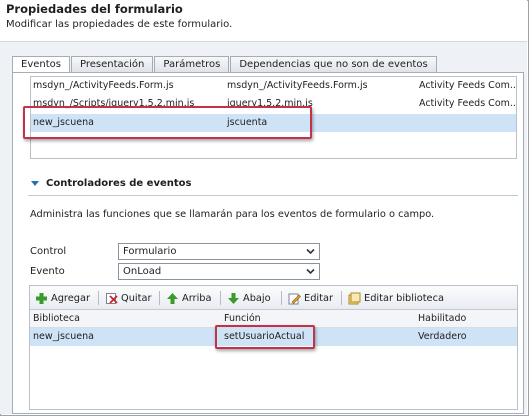  What do you see at coordinates (136, 298) in the screenshot?
I see `remove-label: Quitar` at bounding box center [136, 298].